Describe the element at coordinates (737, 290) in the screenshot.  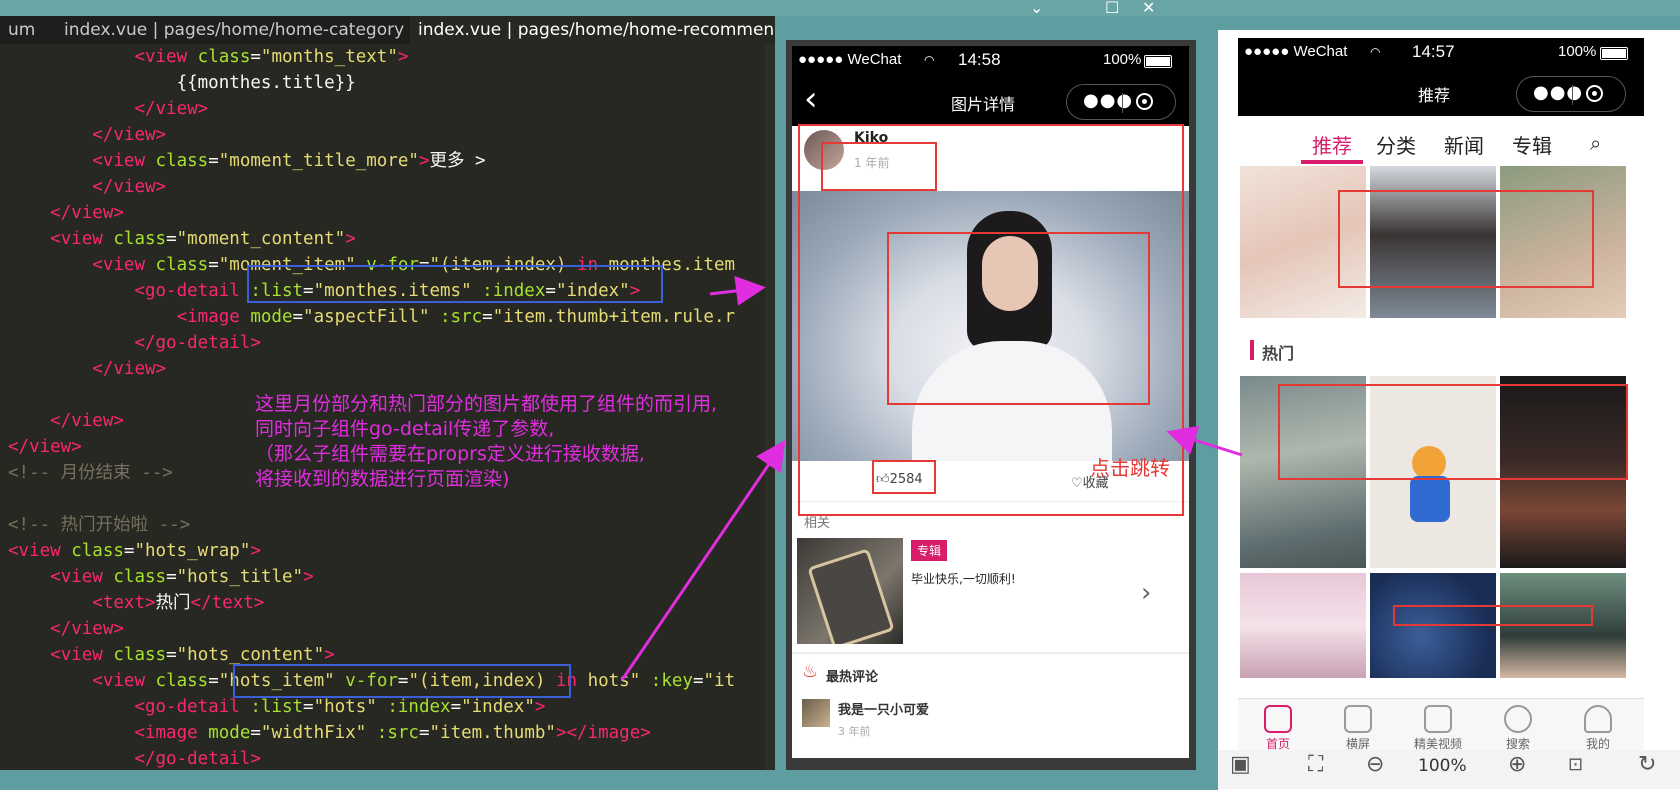
I see `arrow-to-code` at that location.